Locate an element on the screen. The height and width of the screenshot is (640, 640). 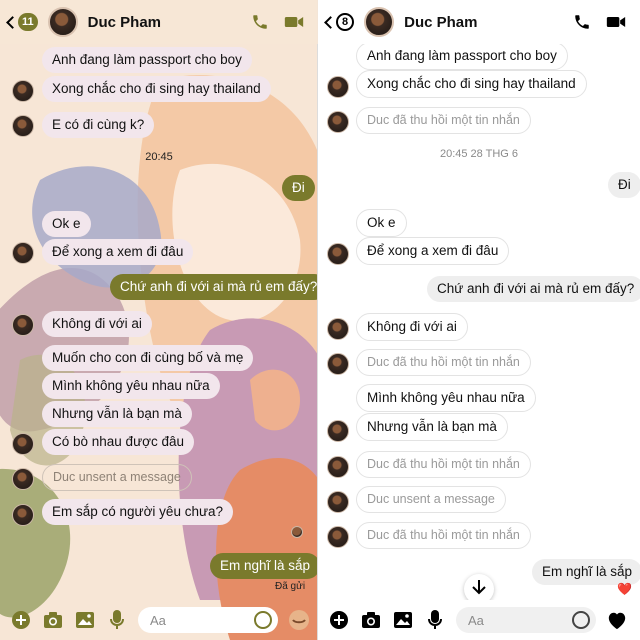
chat-header: 11 Duc Pham is located at coordinates (159, 22).